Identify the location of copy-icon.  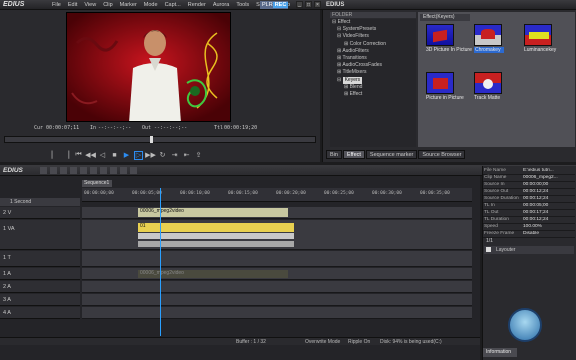
(103, 170).